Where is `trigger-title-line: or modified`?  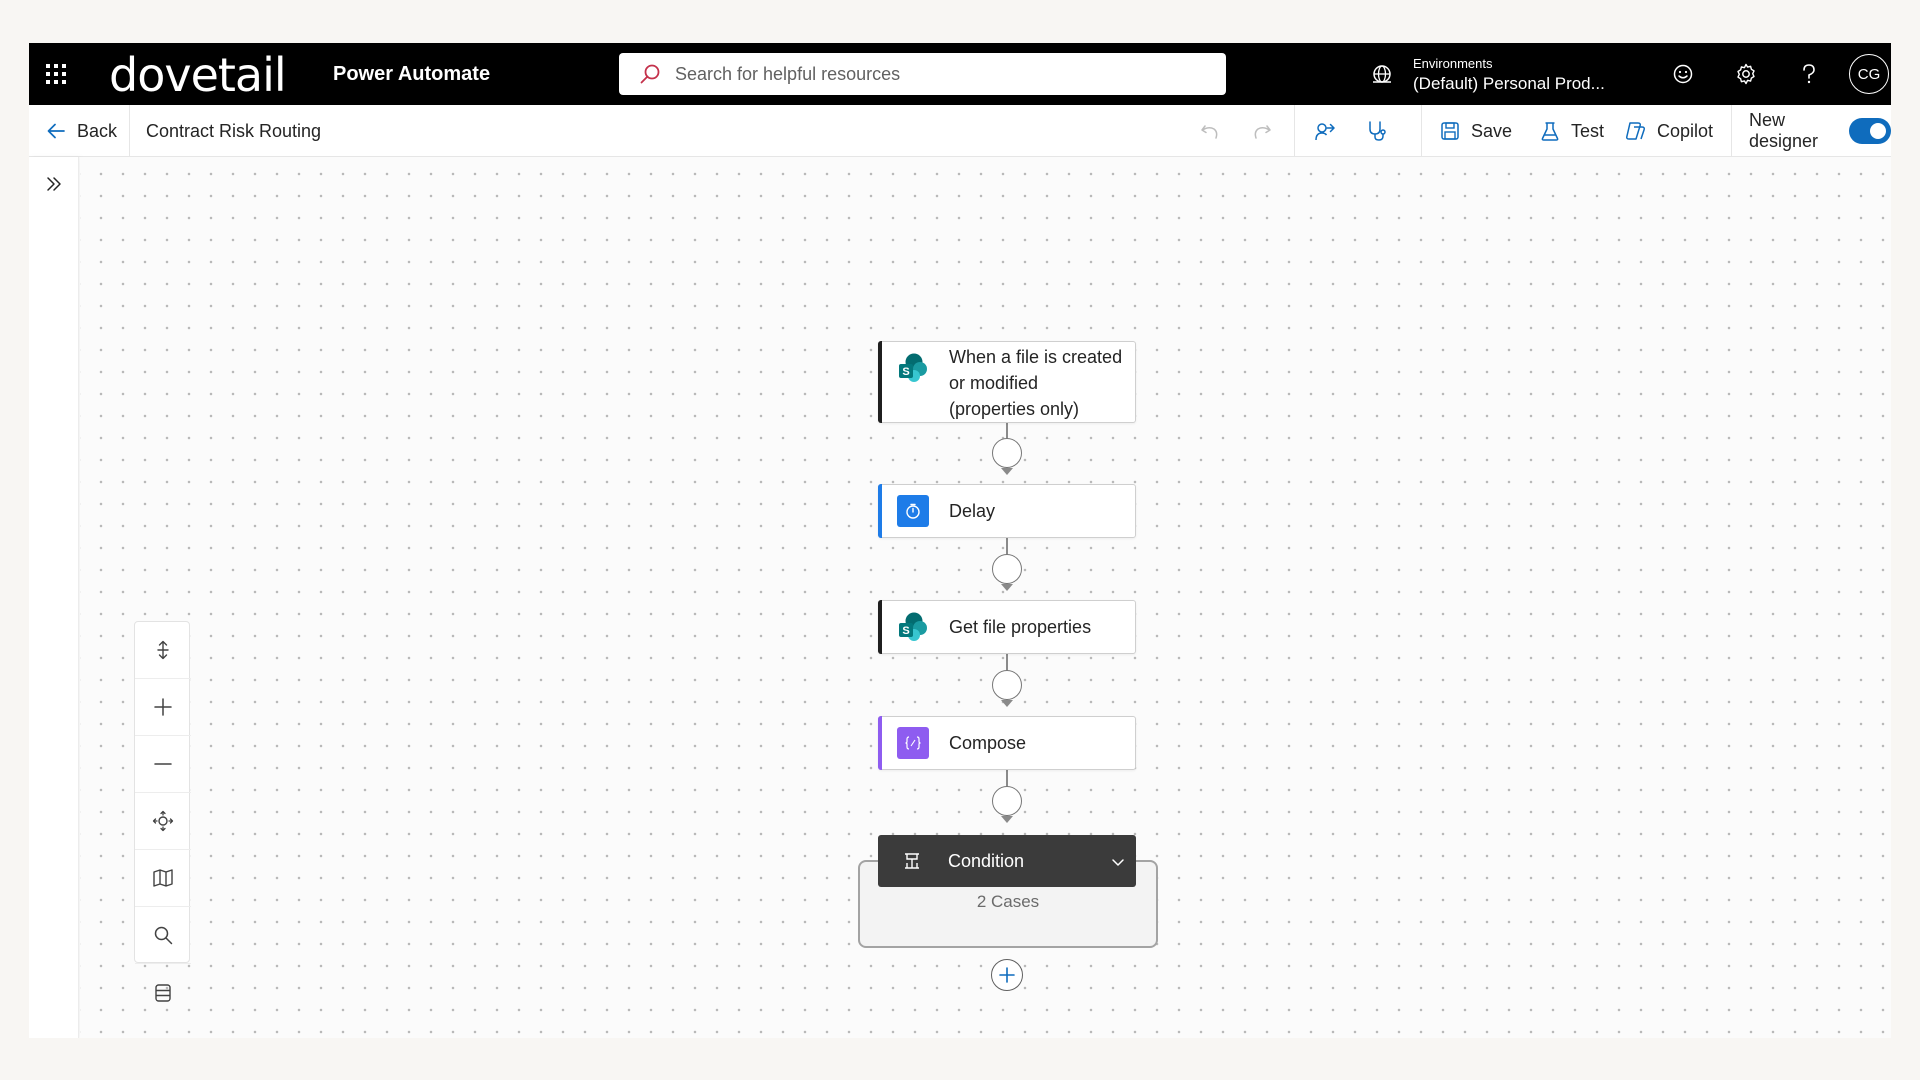
trigger-title-line: or modified is located at coordinates (994, 383).